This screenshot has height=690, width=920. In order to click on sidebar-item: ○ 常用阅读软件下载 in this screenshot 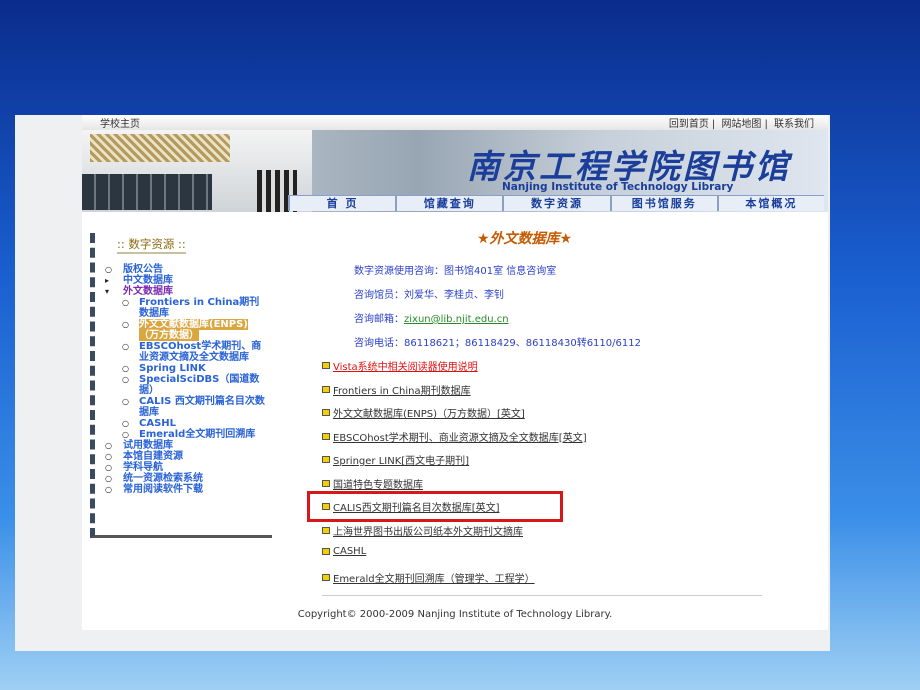, I will do `click(183, 489)`.